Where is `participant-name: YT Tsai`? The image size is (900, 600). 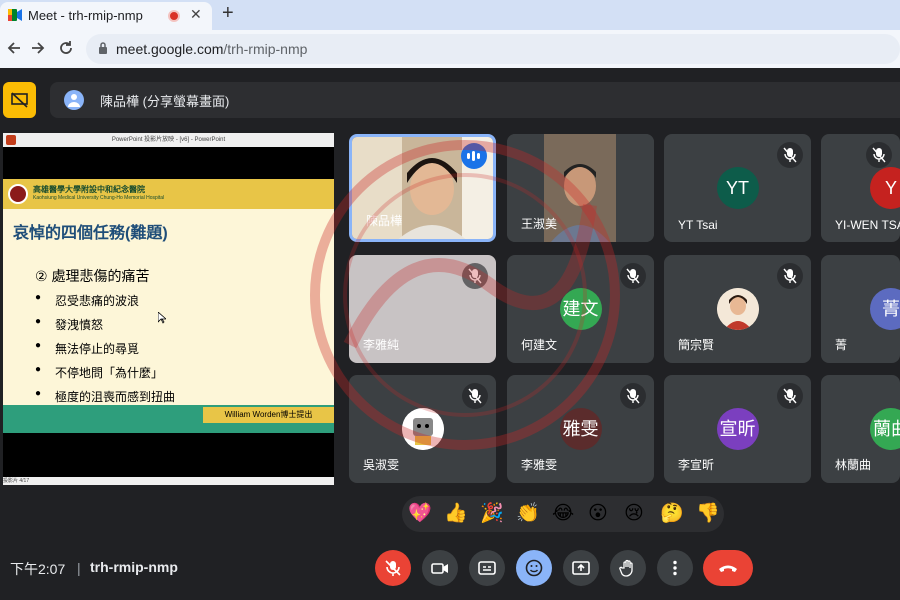
participant-name: YT Tsai is located at coordinates (698, 225).